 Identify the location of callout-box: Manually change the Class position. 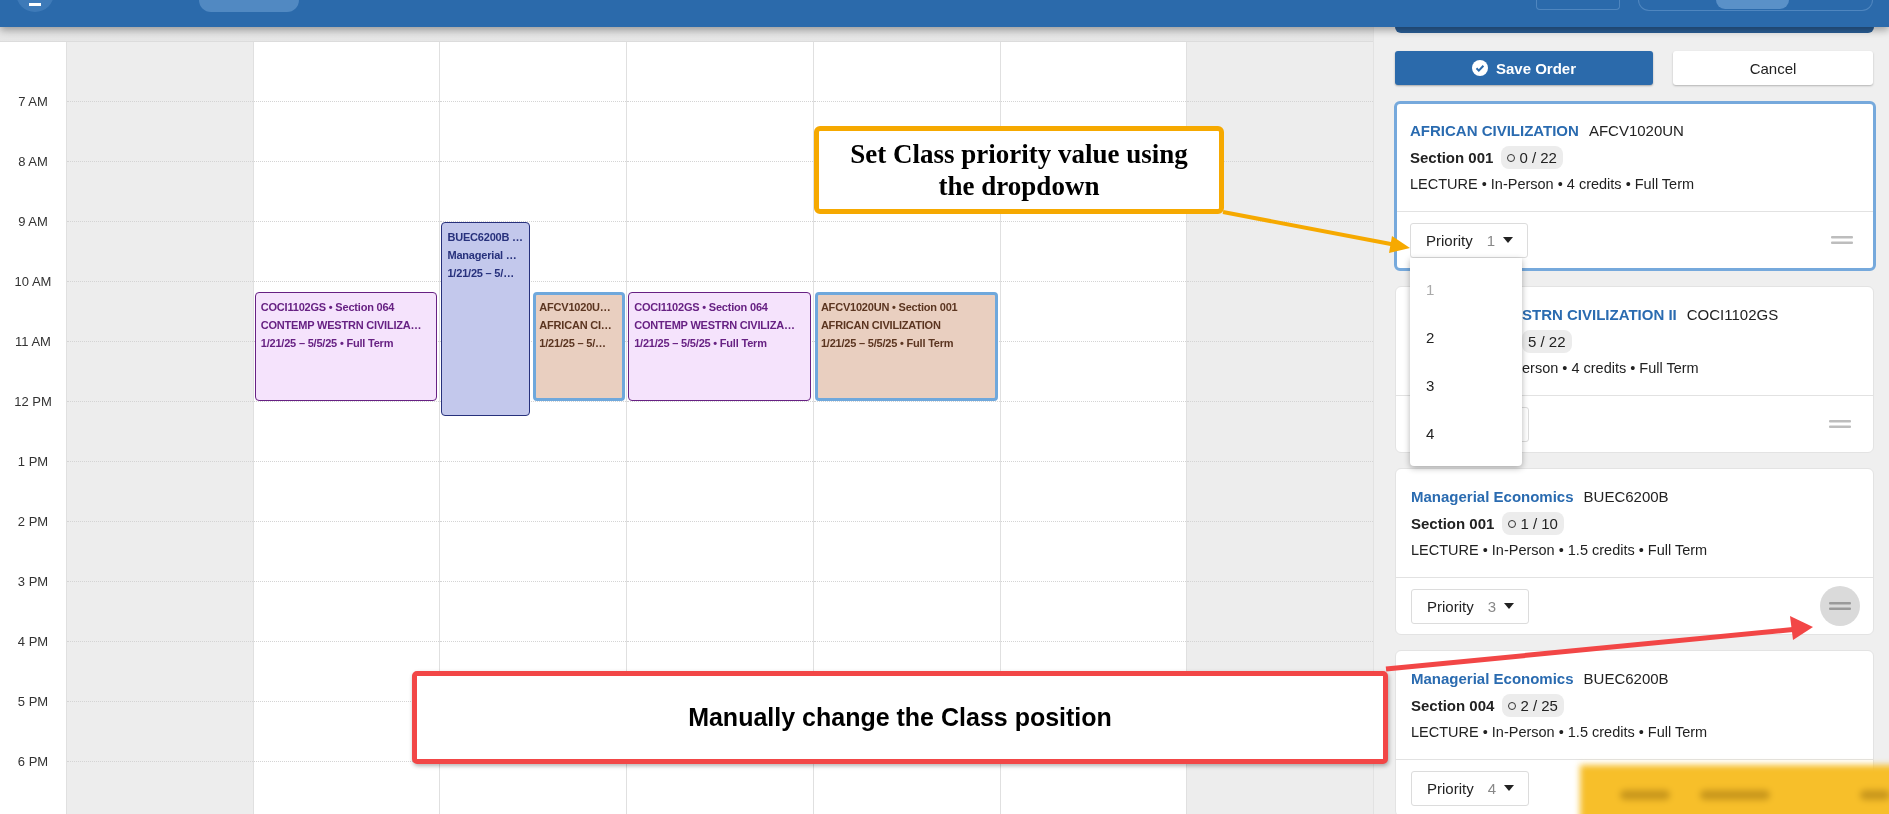
(900, 717).